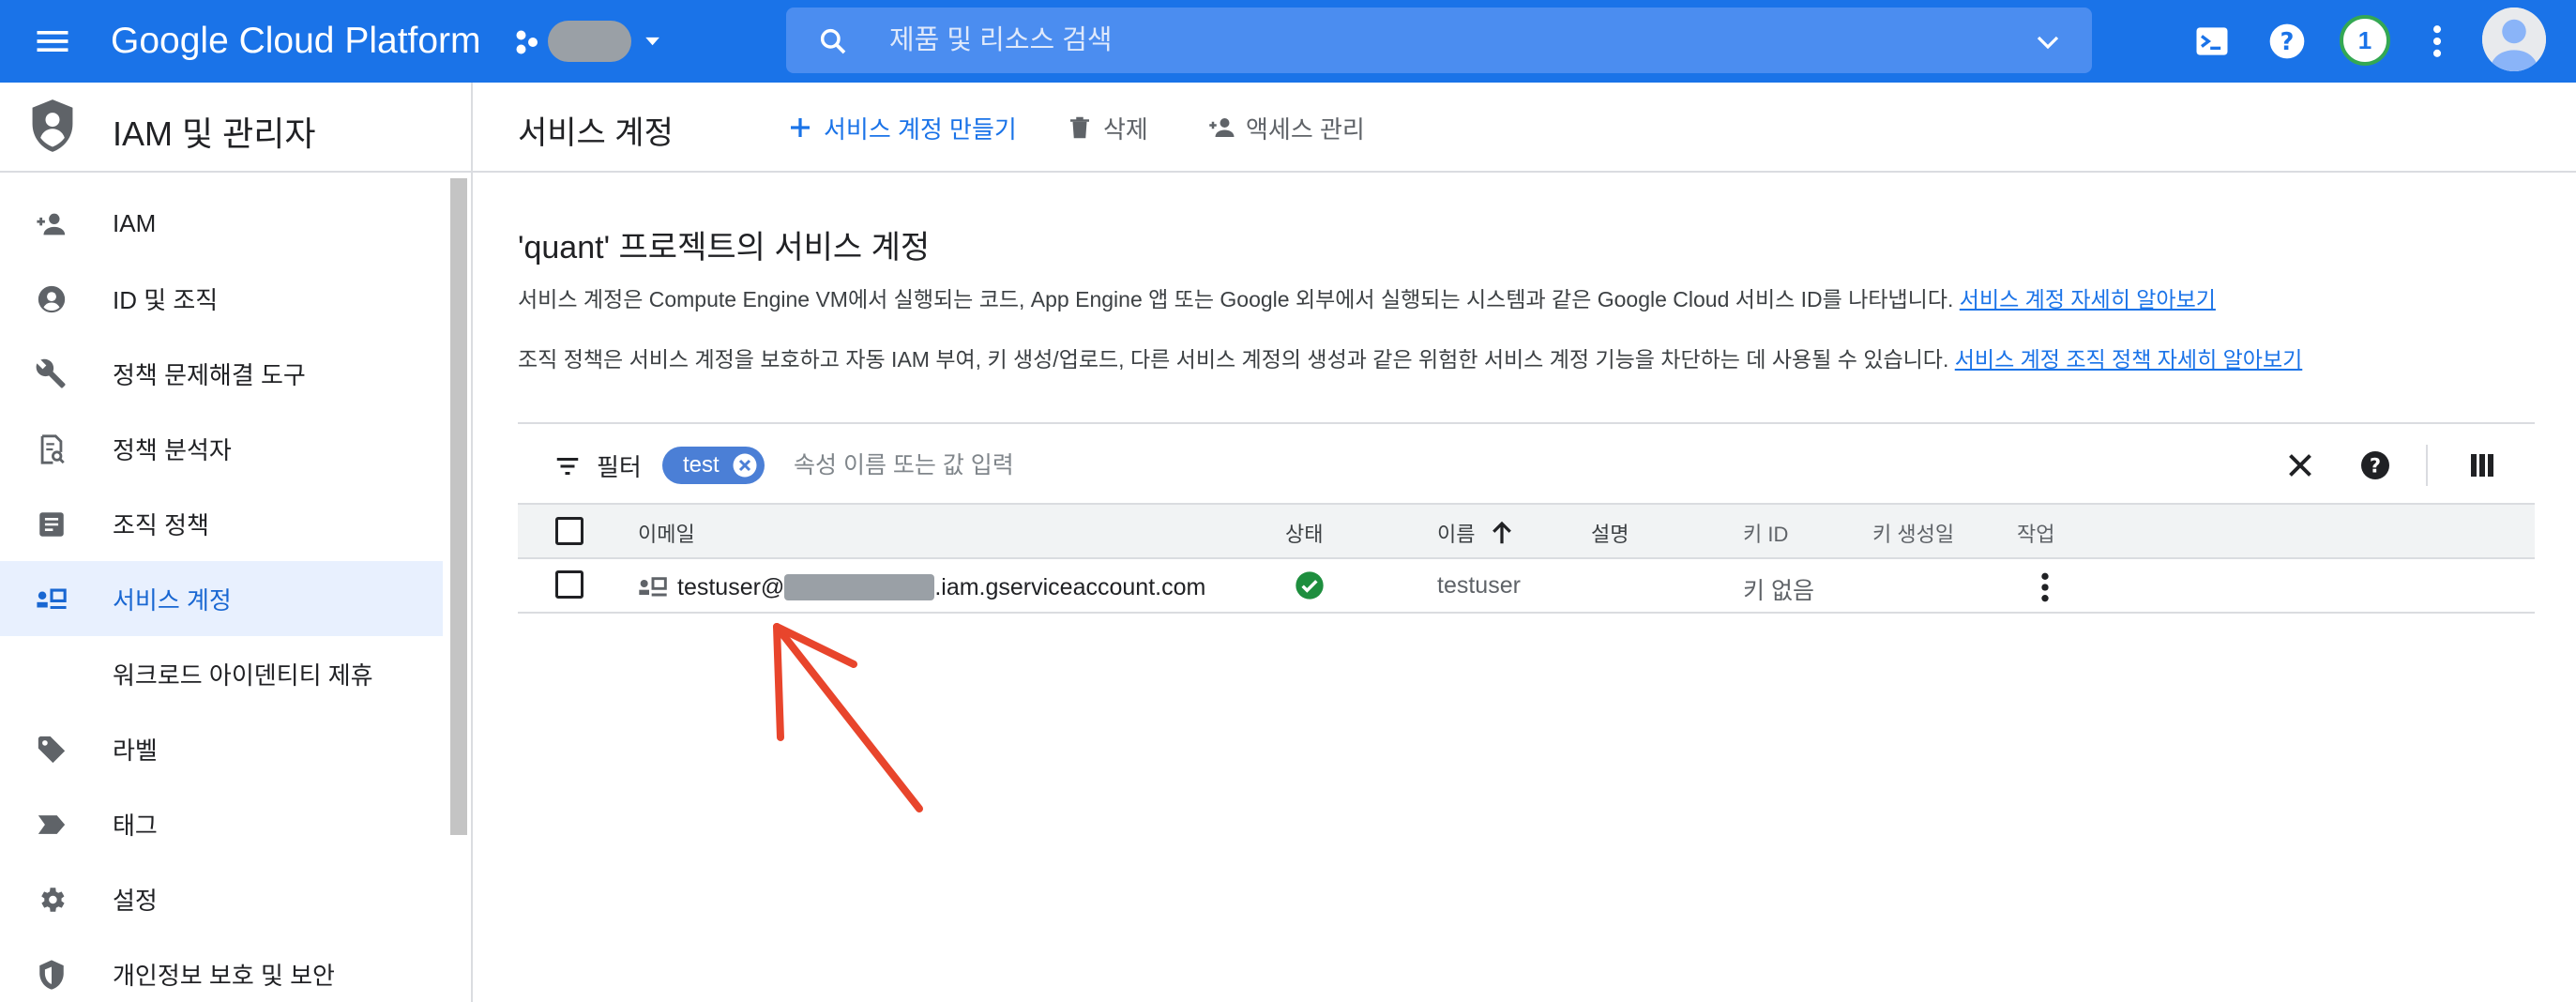  I want to click on chevron-tag-icon, so click(52, 824).